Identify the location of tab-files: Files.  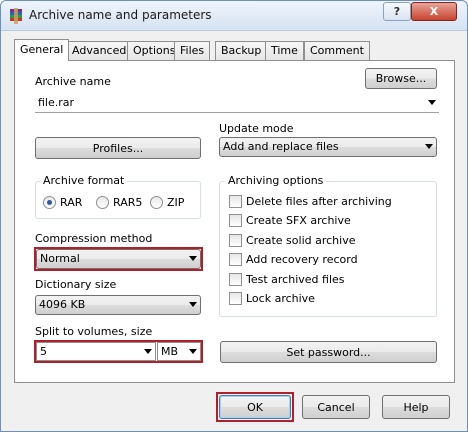
(192, 50).